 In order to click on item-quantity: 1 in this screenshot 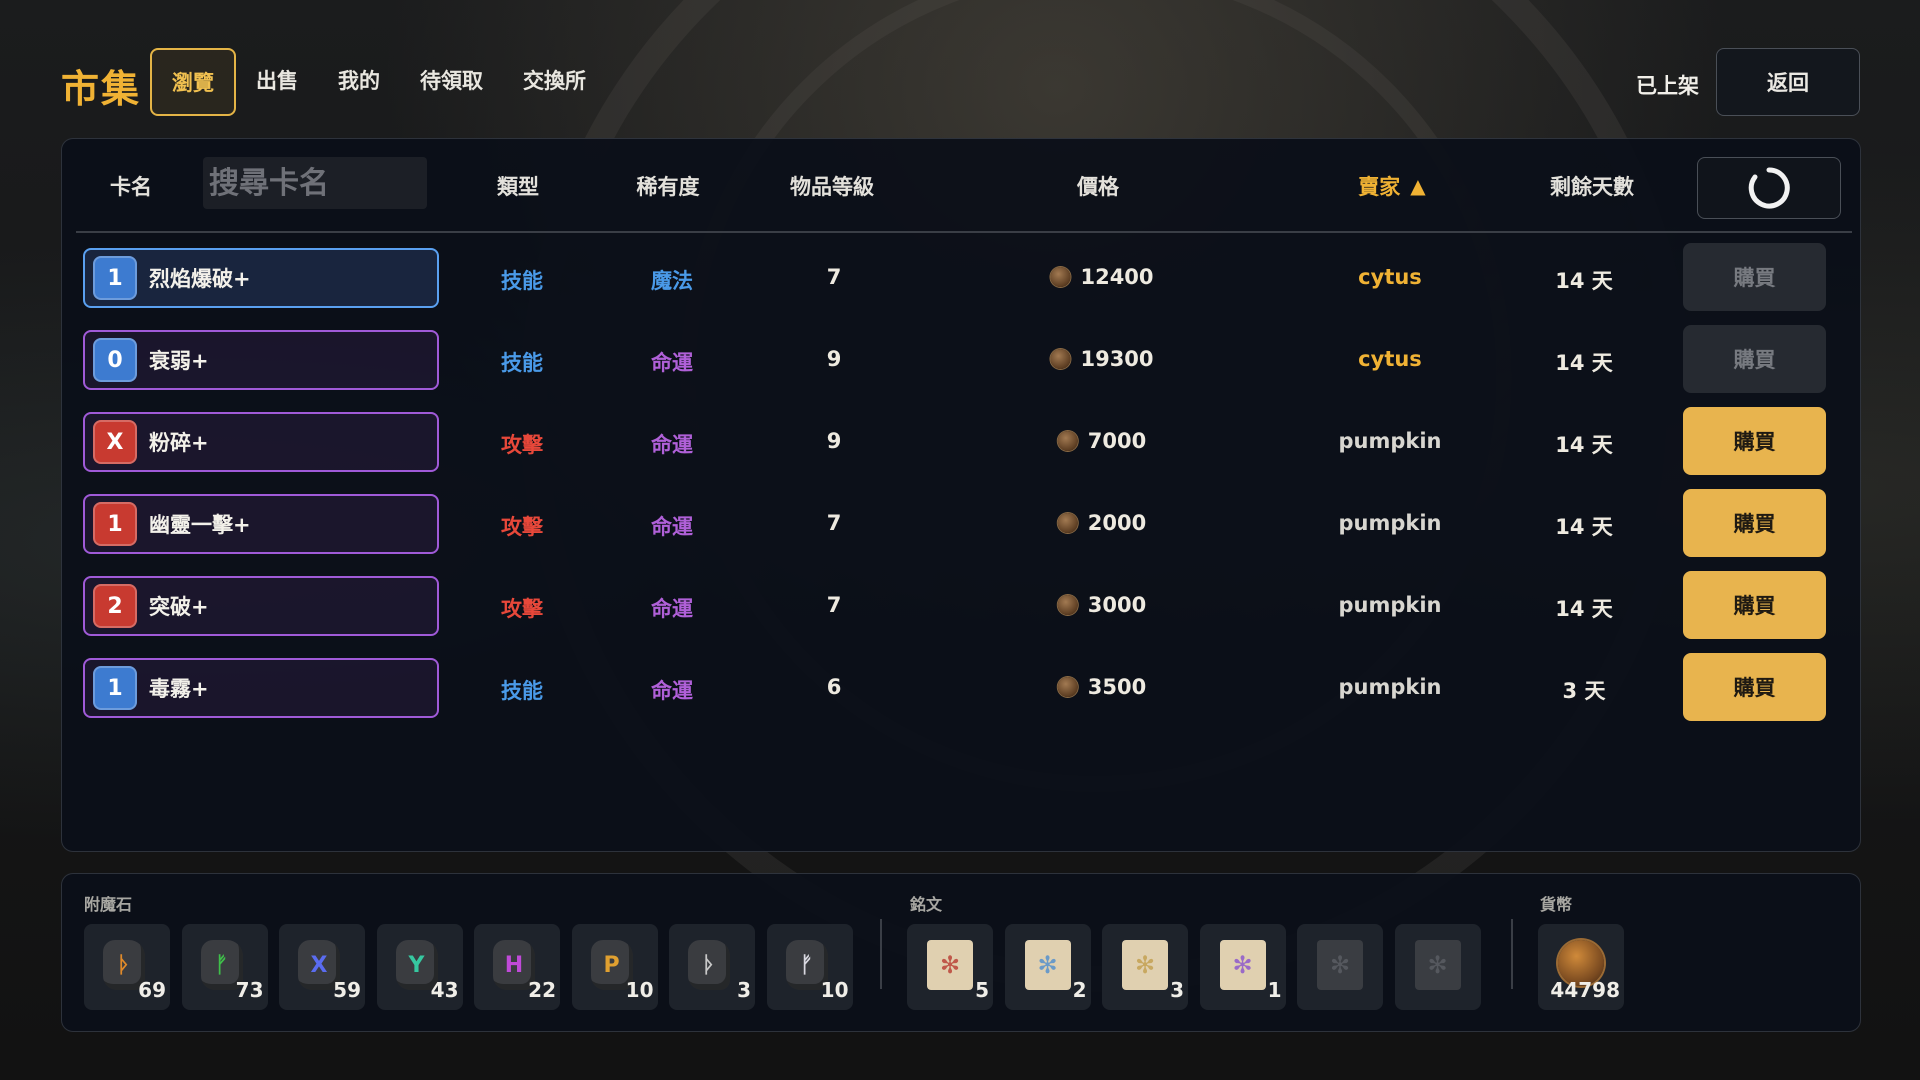, I will do `click(1274, 990)`.